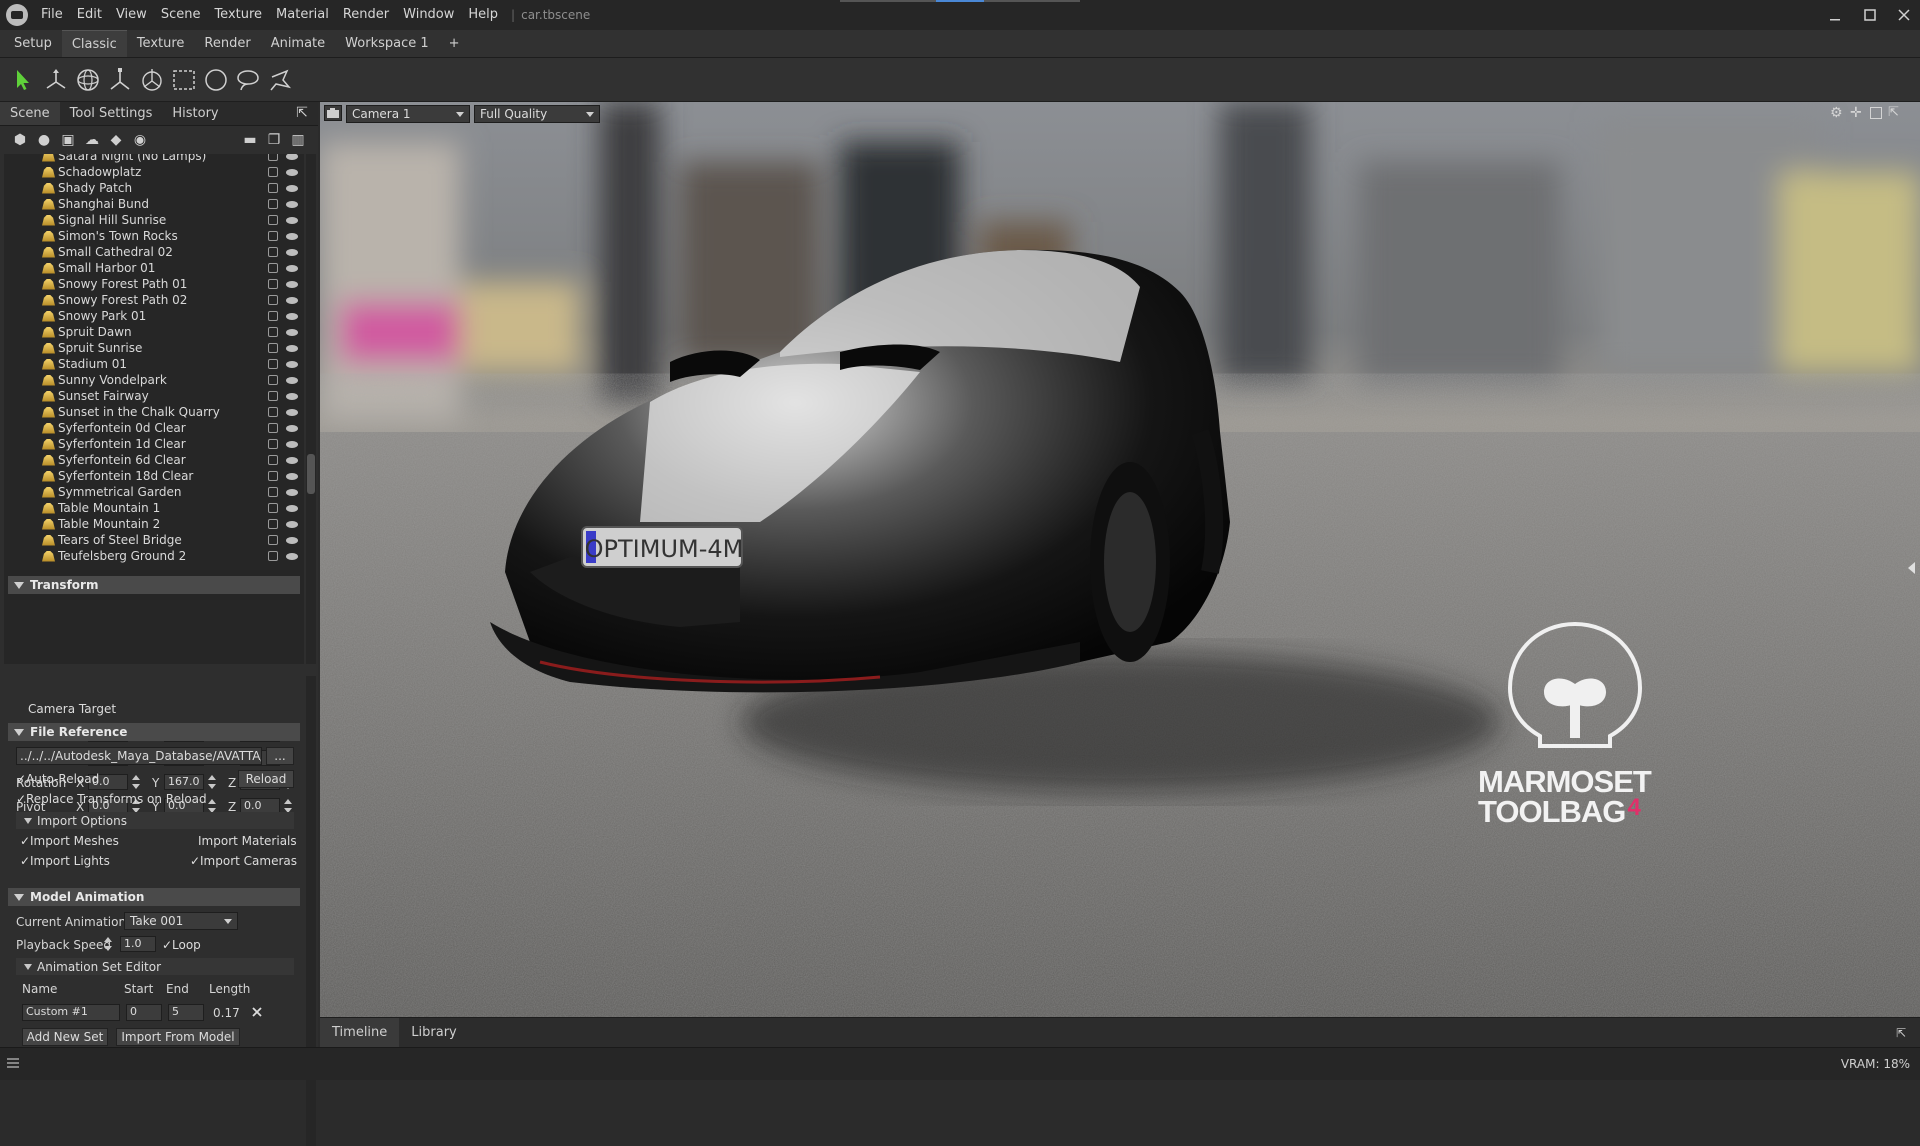 This screenshot has height=1146, width=1920. Describe the element at coordinates (1858, 113) in the screenshot. I see `viewport-pan-icon: ✛` at that location.